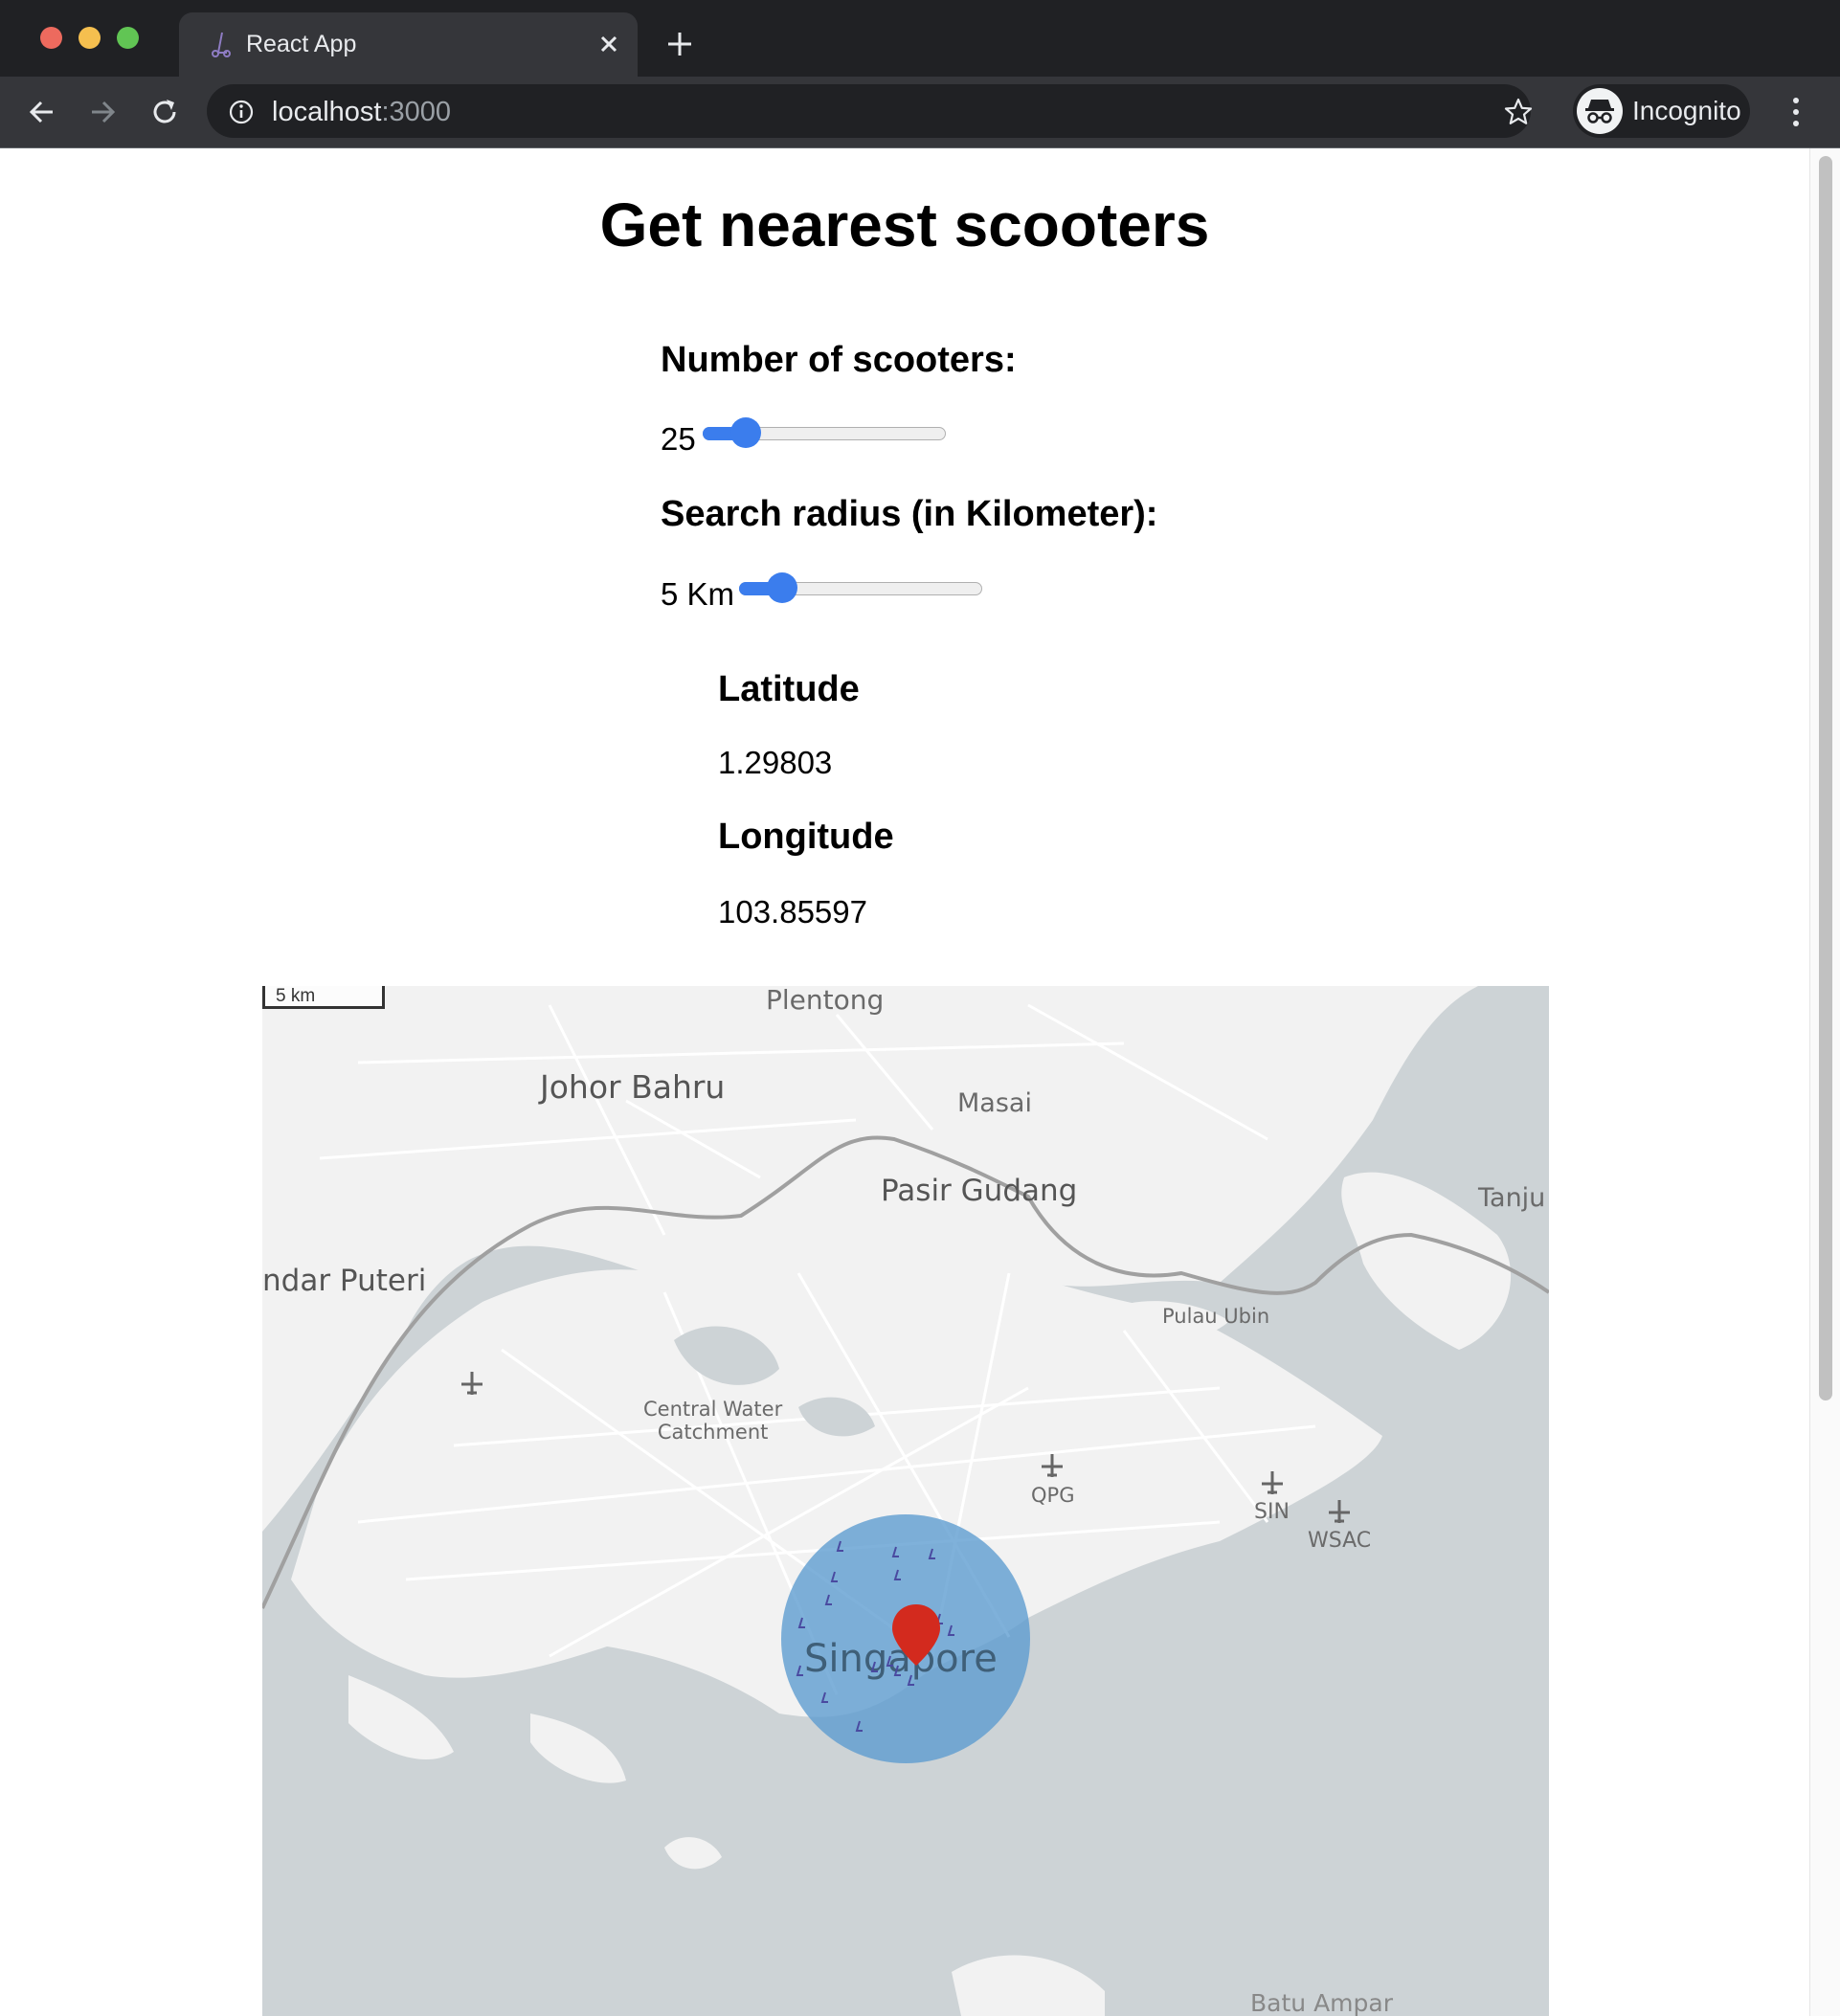 The height and width of the screenshot is (2016, 1840). I want to click on radius-value: 5 Km, so click(698, 594).